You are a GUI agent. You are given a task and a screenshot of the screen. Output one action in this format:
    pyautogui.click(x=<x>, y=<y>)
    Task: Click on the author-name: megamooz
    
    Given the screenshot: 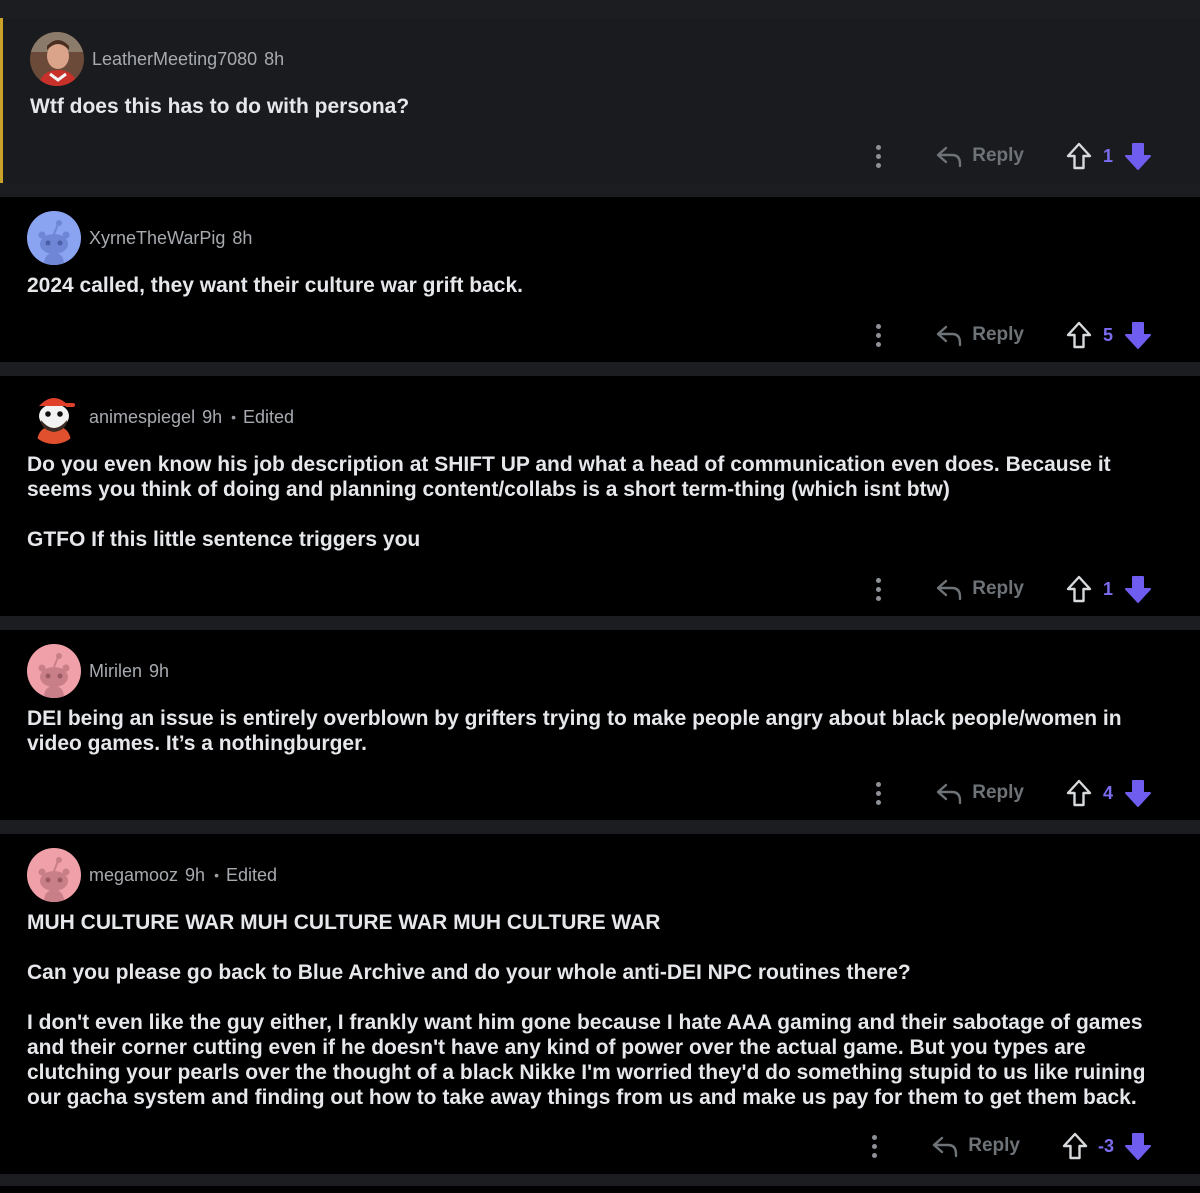 What is the action you would take?
    pyautogui.click(x=133, y=875)
    